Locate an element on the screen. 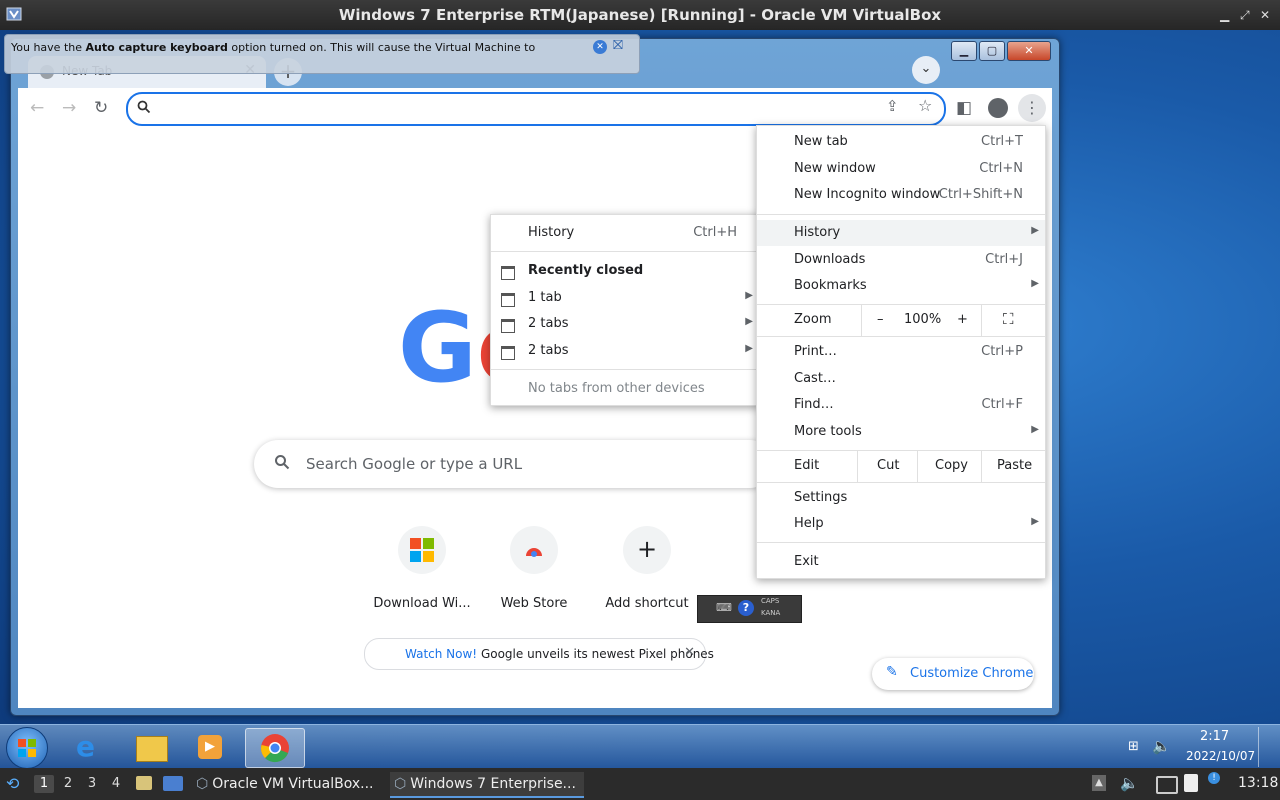  show-desktop-button is located at coordinates (1268, 747).